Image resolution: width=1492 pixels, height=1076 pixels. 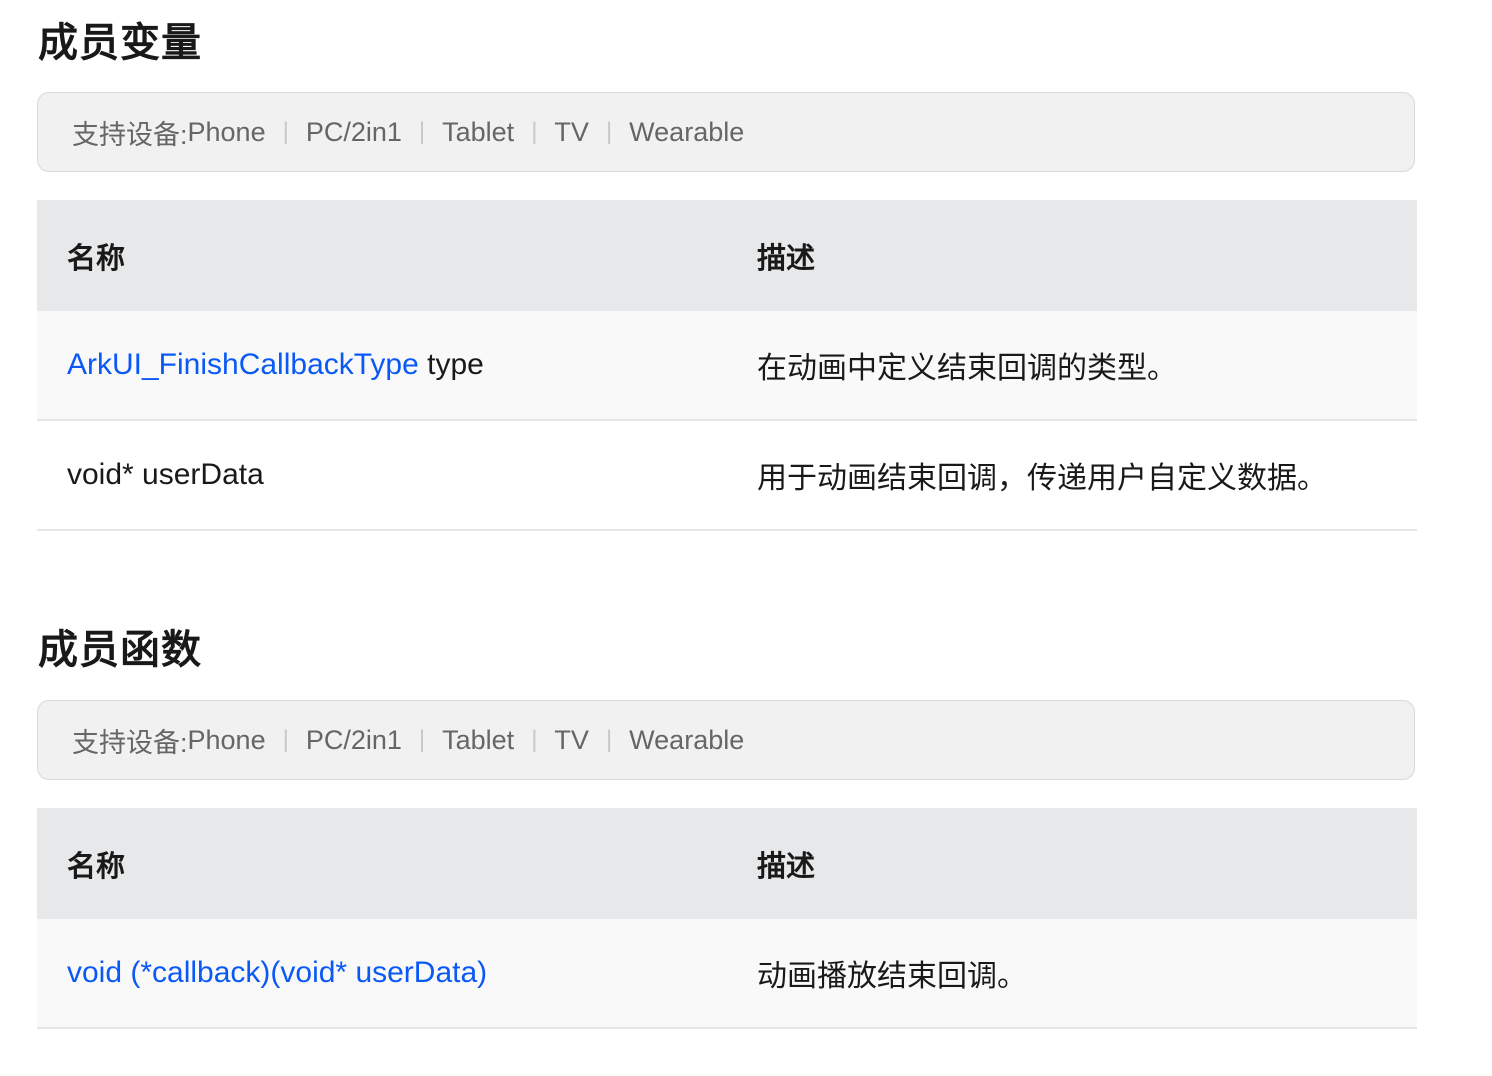 What do you see at coordinates (1072, 366) in the screenshot?
I see `member-description-cell: 在动画中定义结束回调的类型。` at bounding box center [1072, 366].